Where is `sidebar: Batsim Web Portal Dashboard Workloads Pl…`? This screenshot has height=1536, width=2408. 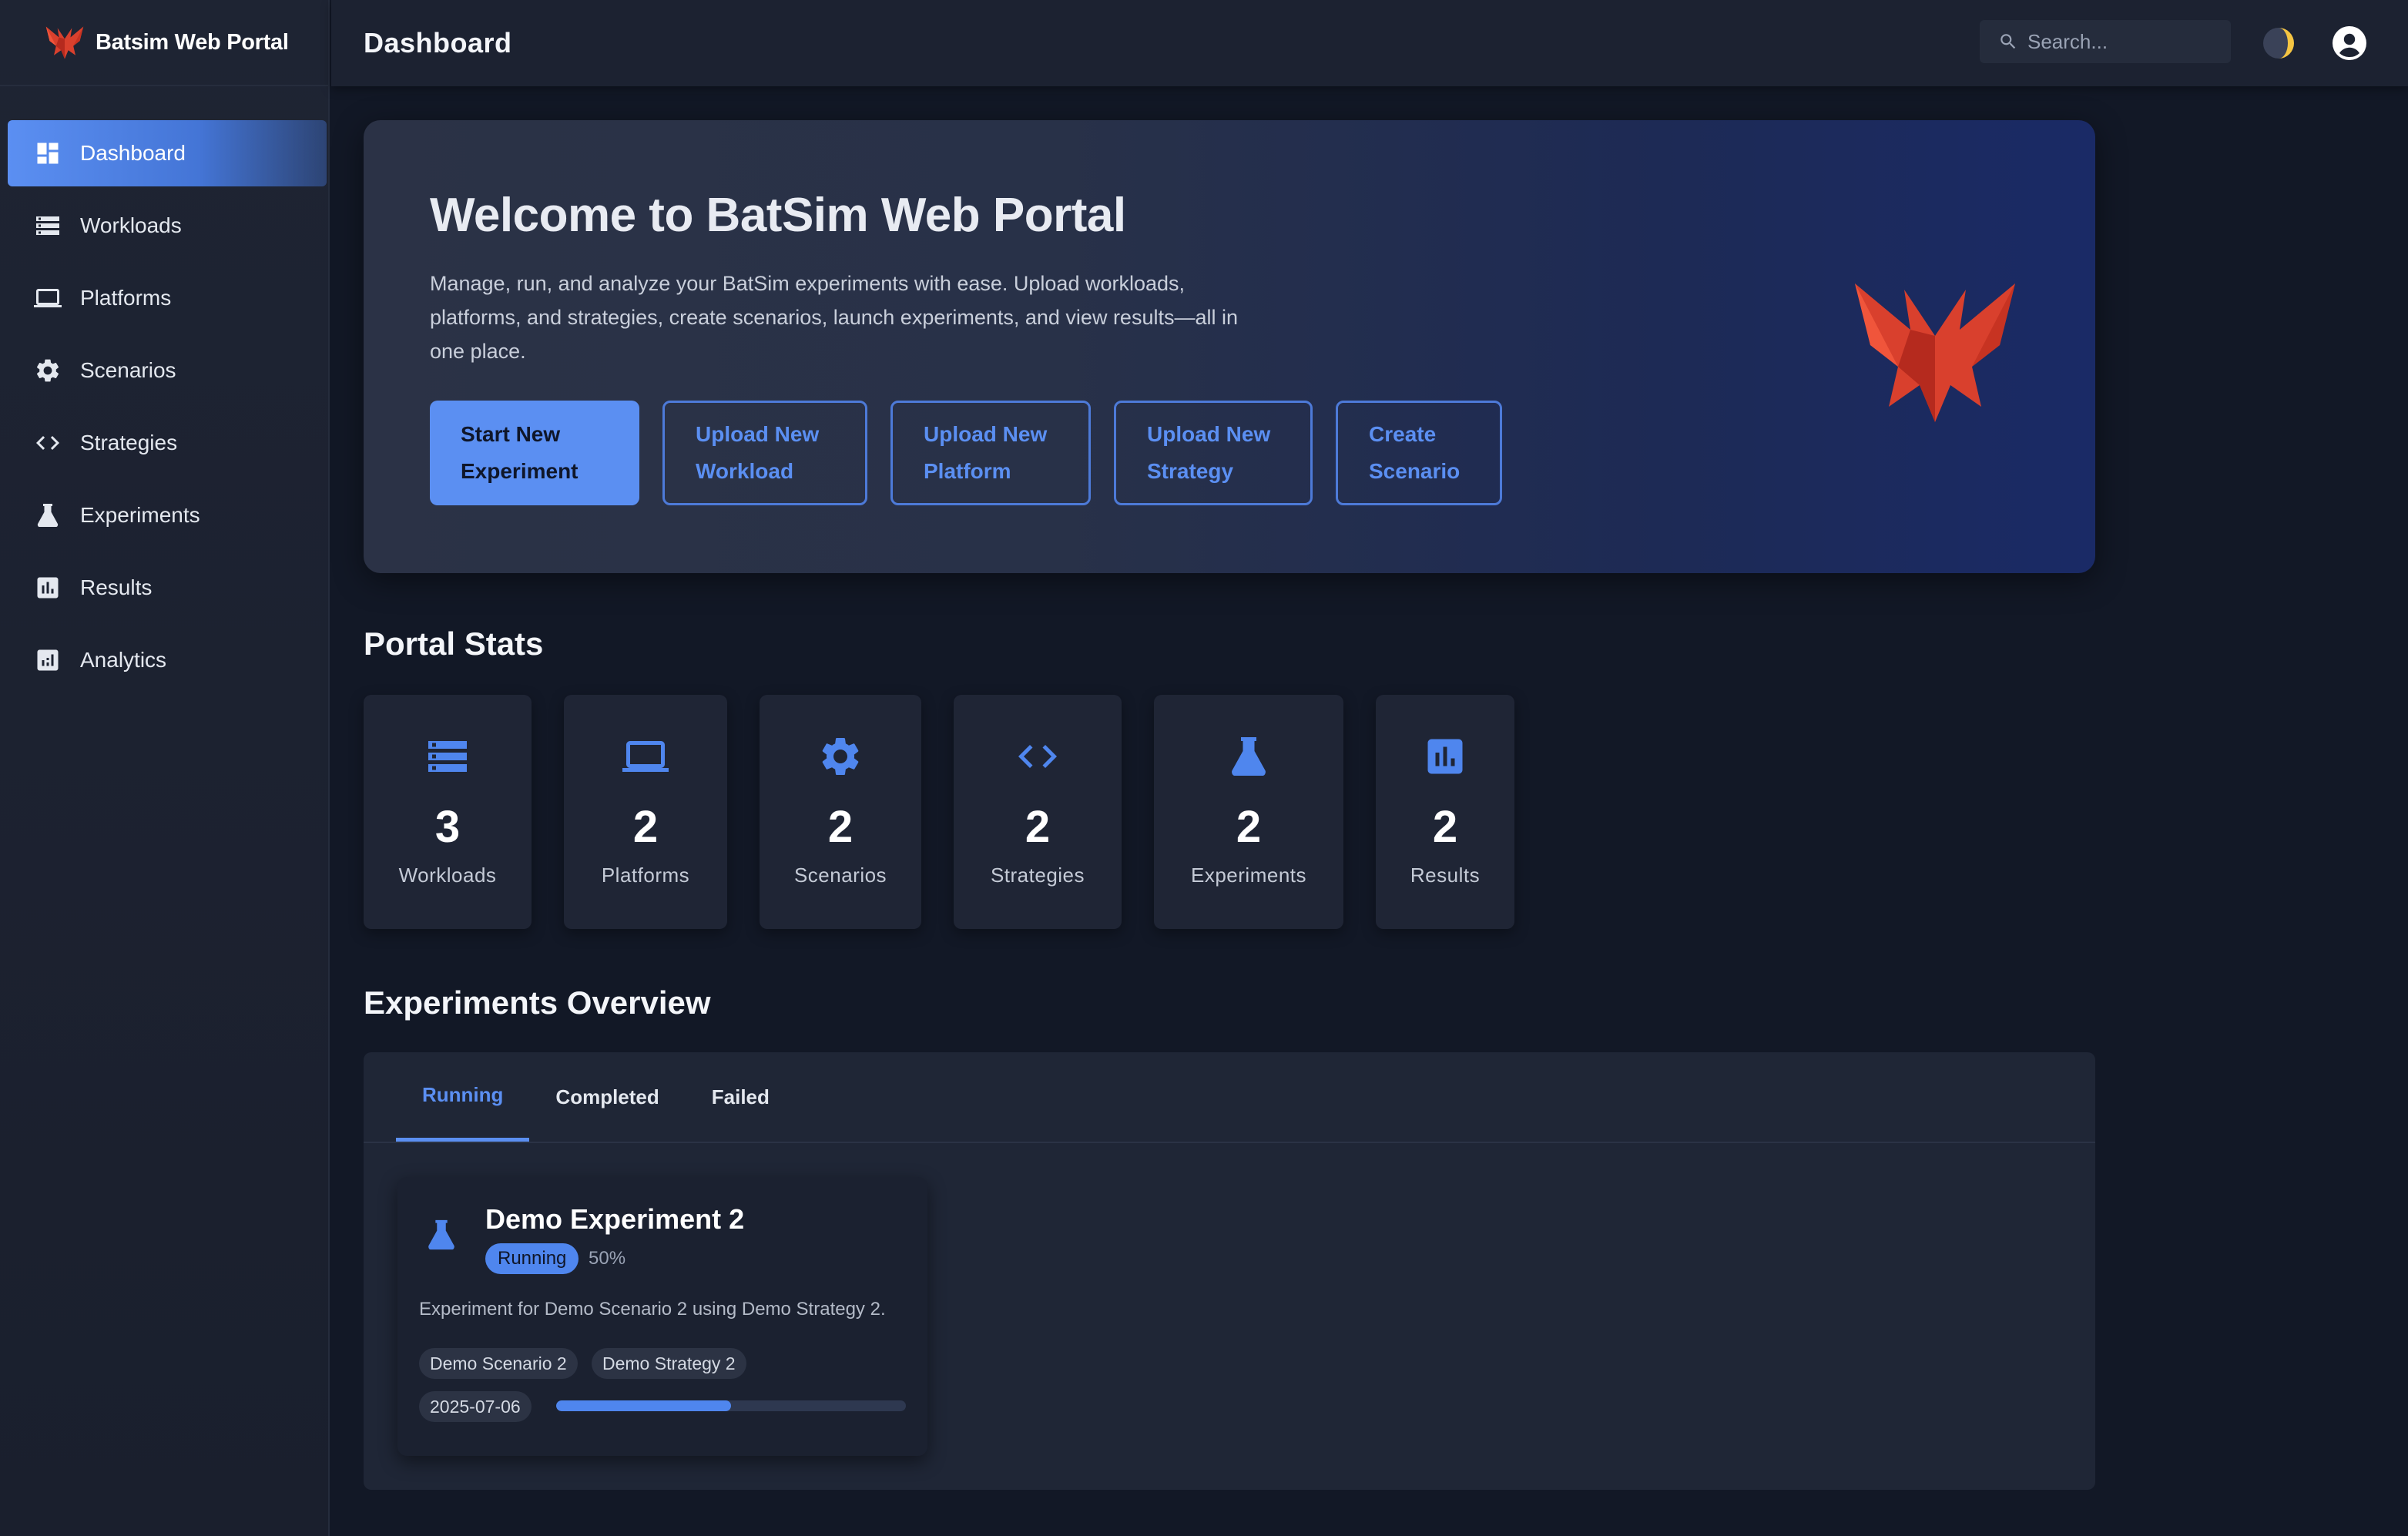
sidebar: Batsim Web Portal Dashboard Workloads Pl… is located at coordinates (165, 768).